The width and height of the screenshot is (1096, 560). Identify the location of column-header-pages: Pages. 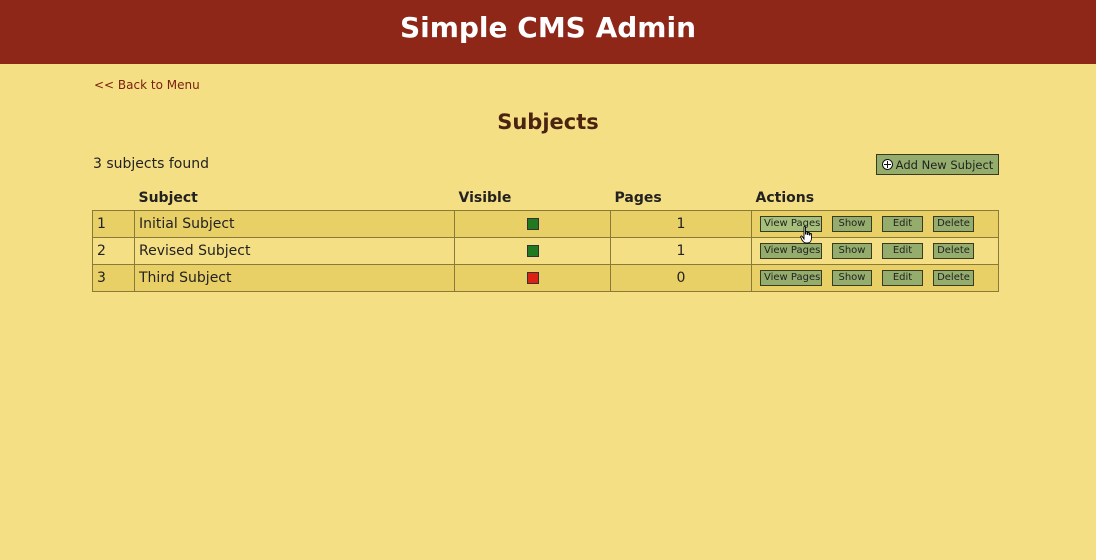
(638, 198).